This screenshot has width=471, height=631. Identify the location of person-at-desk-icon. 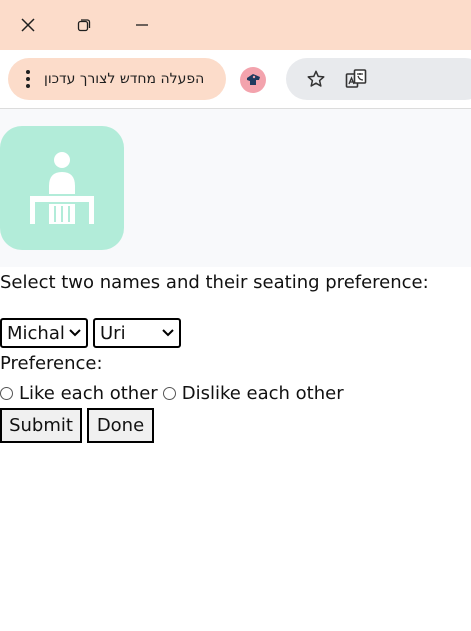
(62, 188).